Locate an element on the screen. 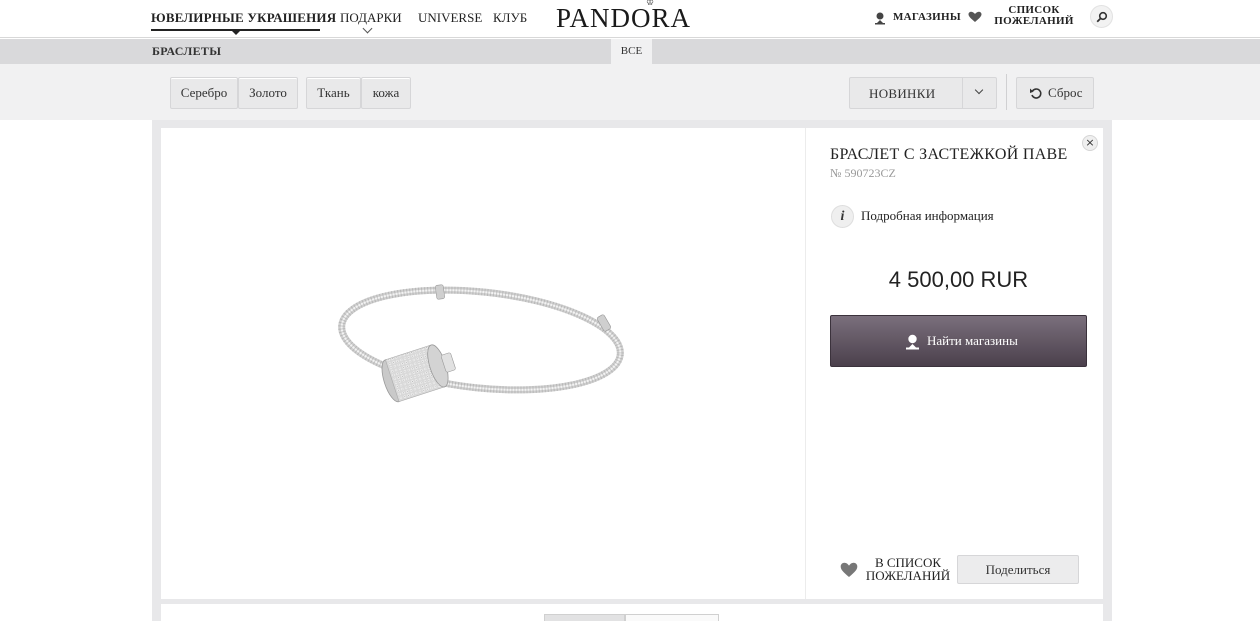  nav-wishlist-line2: ПОЖЕЛАНИЙ is located at coordinates (1034, 21).